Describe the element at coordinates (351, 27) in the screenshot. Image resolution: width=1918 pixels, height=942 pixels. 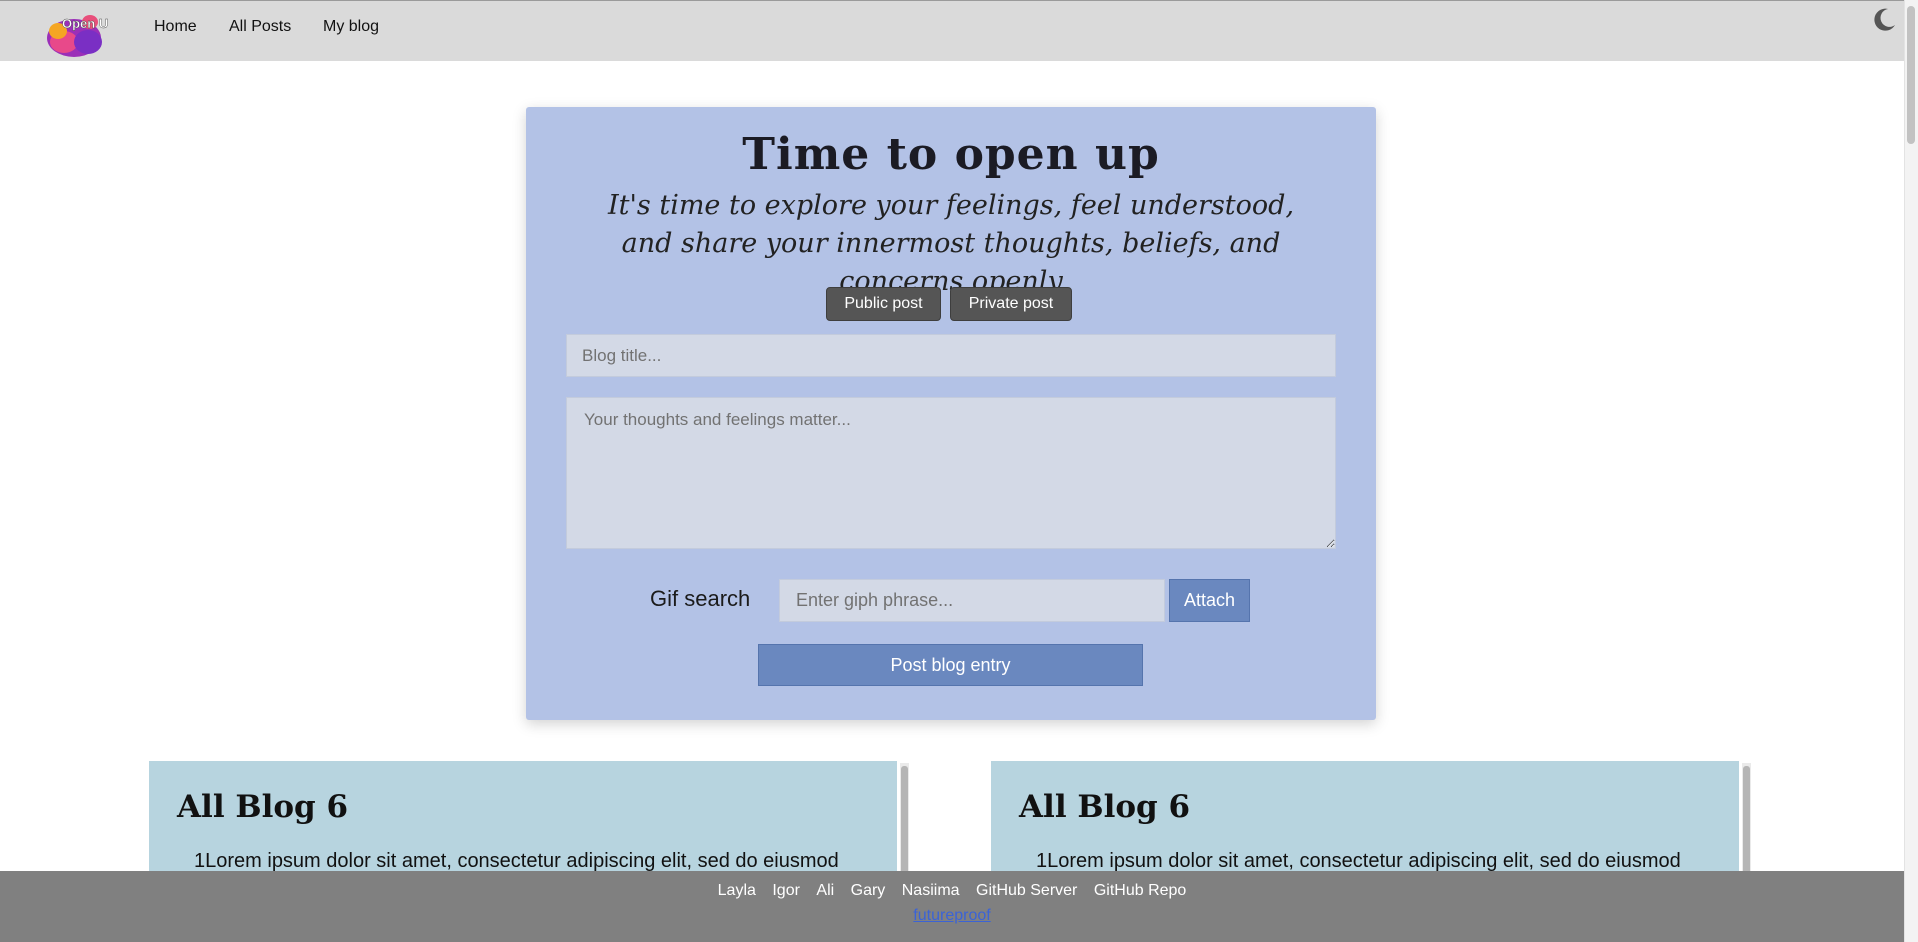
I see `nav-link-my-blog: My blog` at that location.